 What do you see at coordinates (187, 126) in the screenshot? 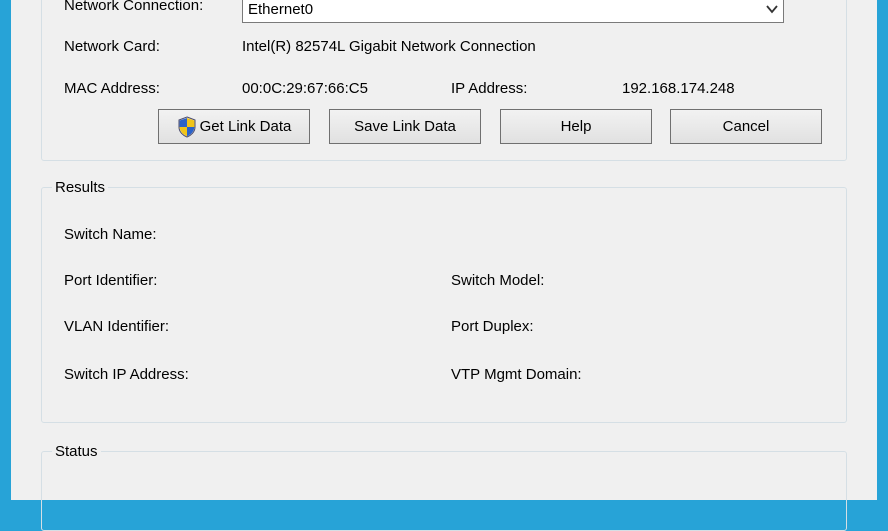
I see `uac-shield-icon` at bounding box center [187, 126].